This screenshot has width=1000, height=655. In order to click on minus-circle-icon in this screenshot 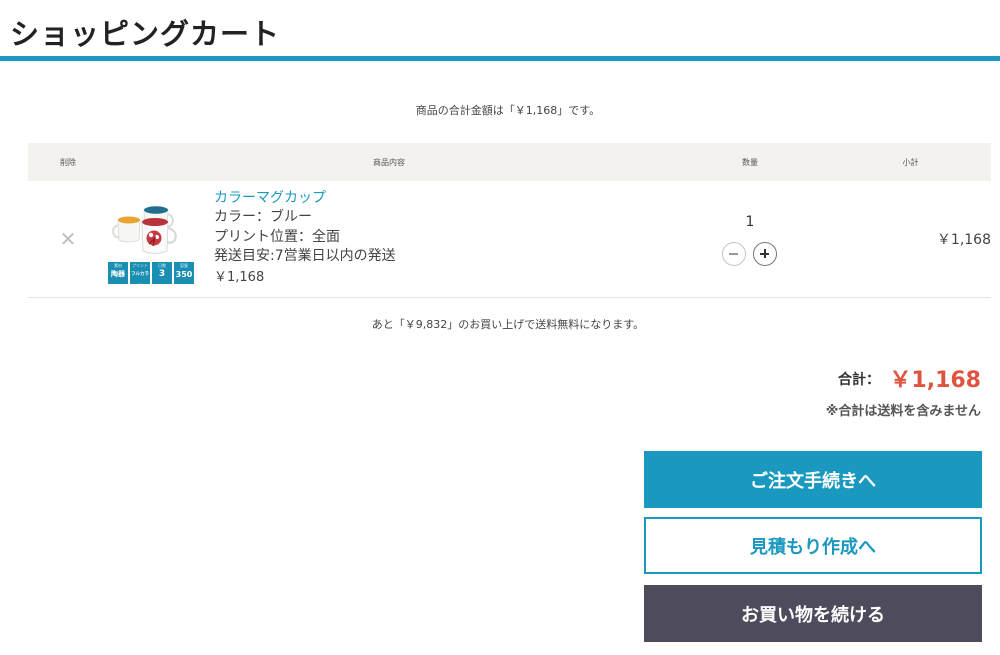, I will do `click(734, 254)`.